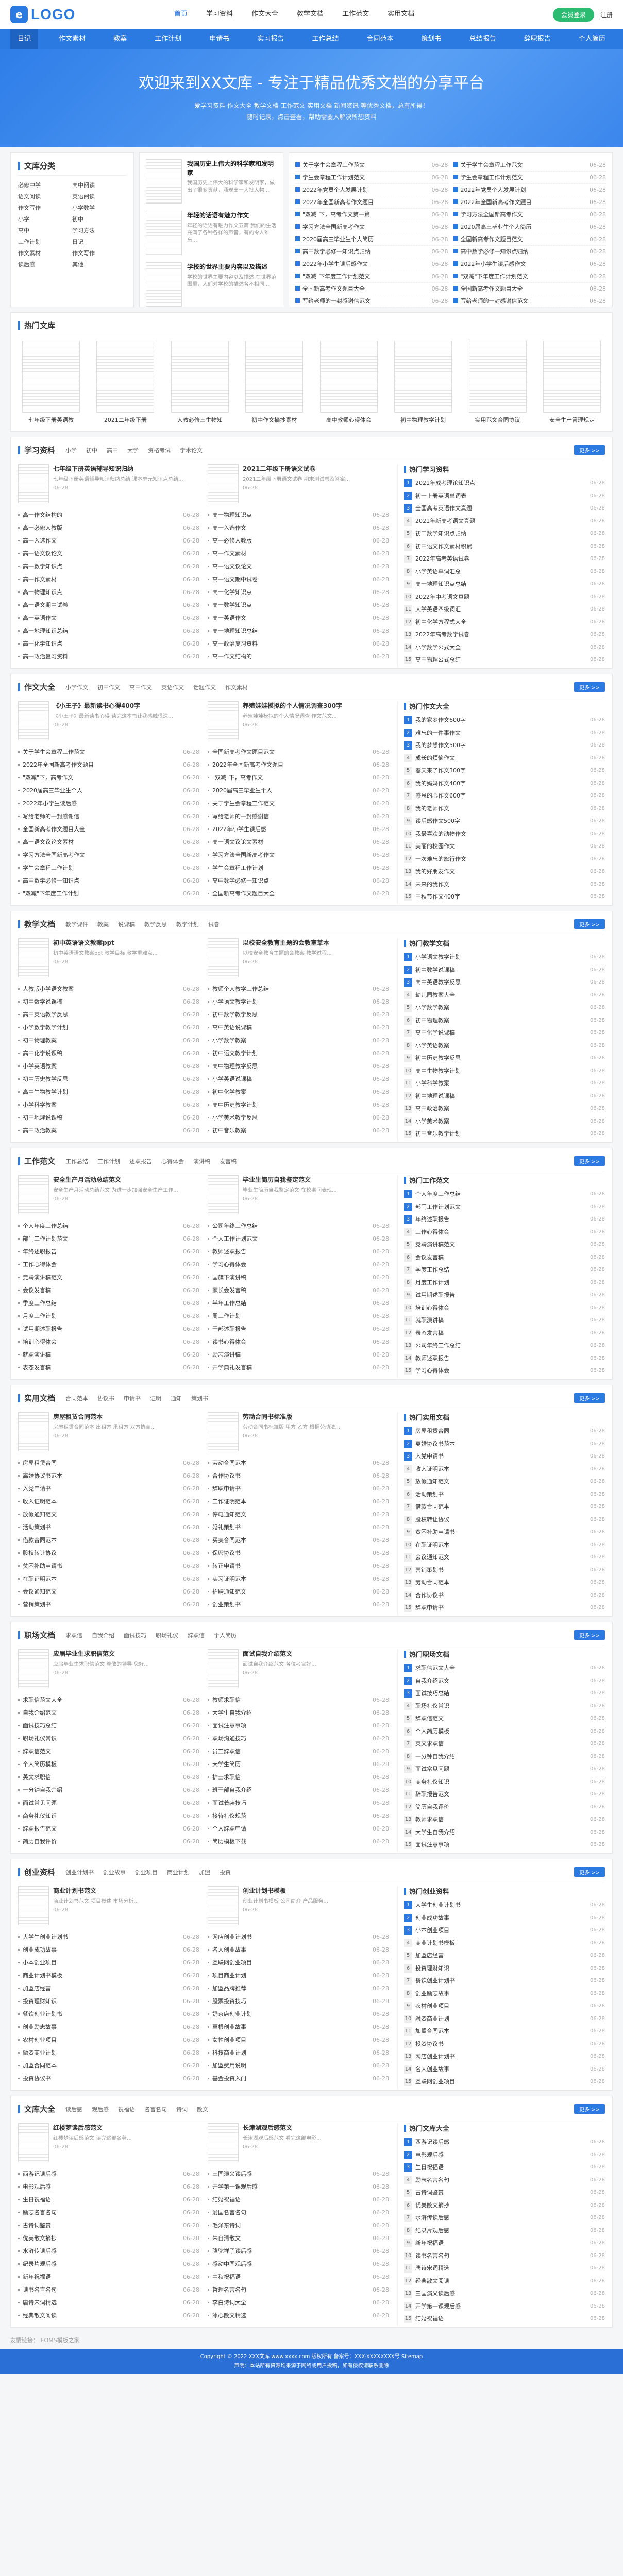 This screenshot has height=2576, width=623. What do you see at coordinates (502, 1219) in the screenshot?
I see `rank-title: 年终述职报告` at bounding box center [502, 1219].